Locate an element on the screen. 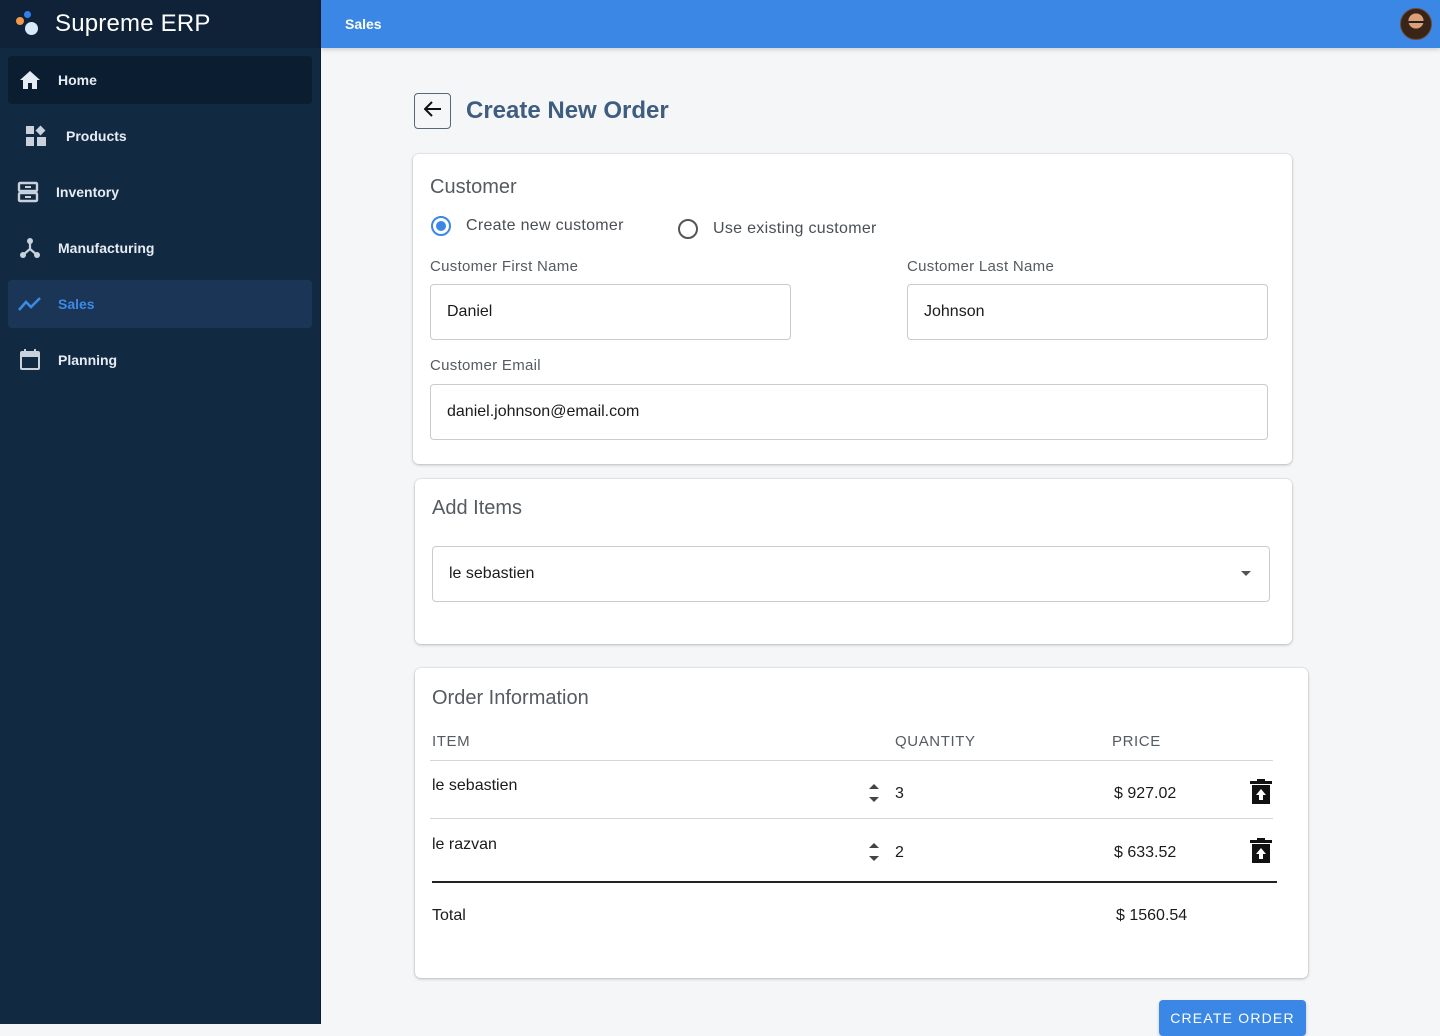  topbar-title: Sales is located at coordinates (363, 24).